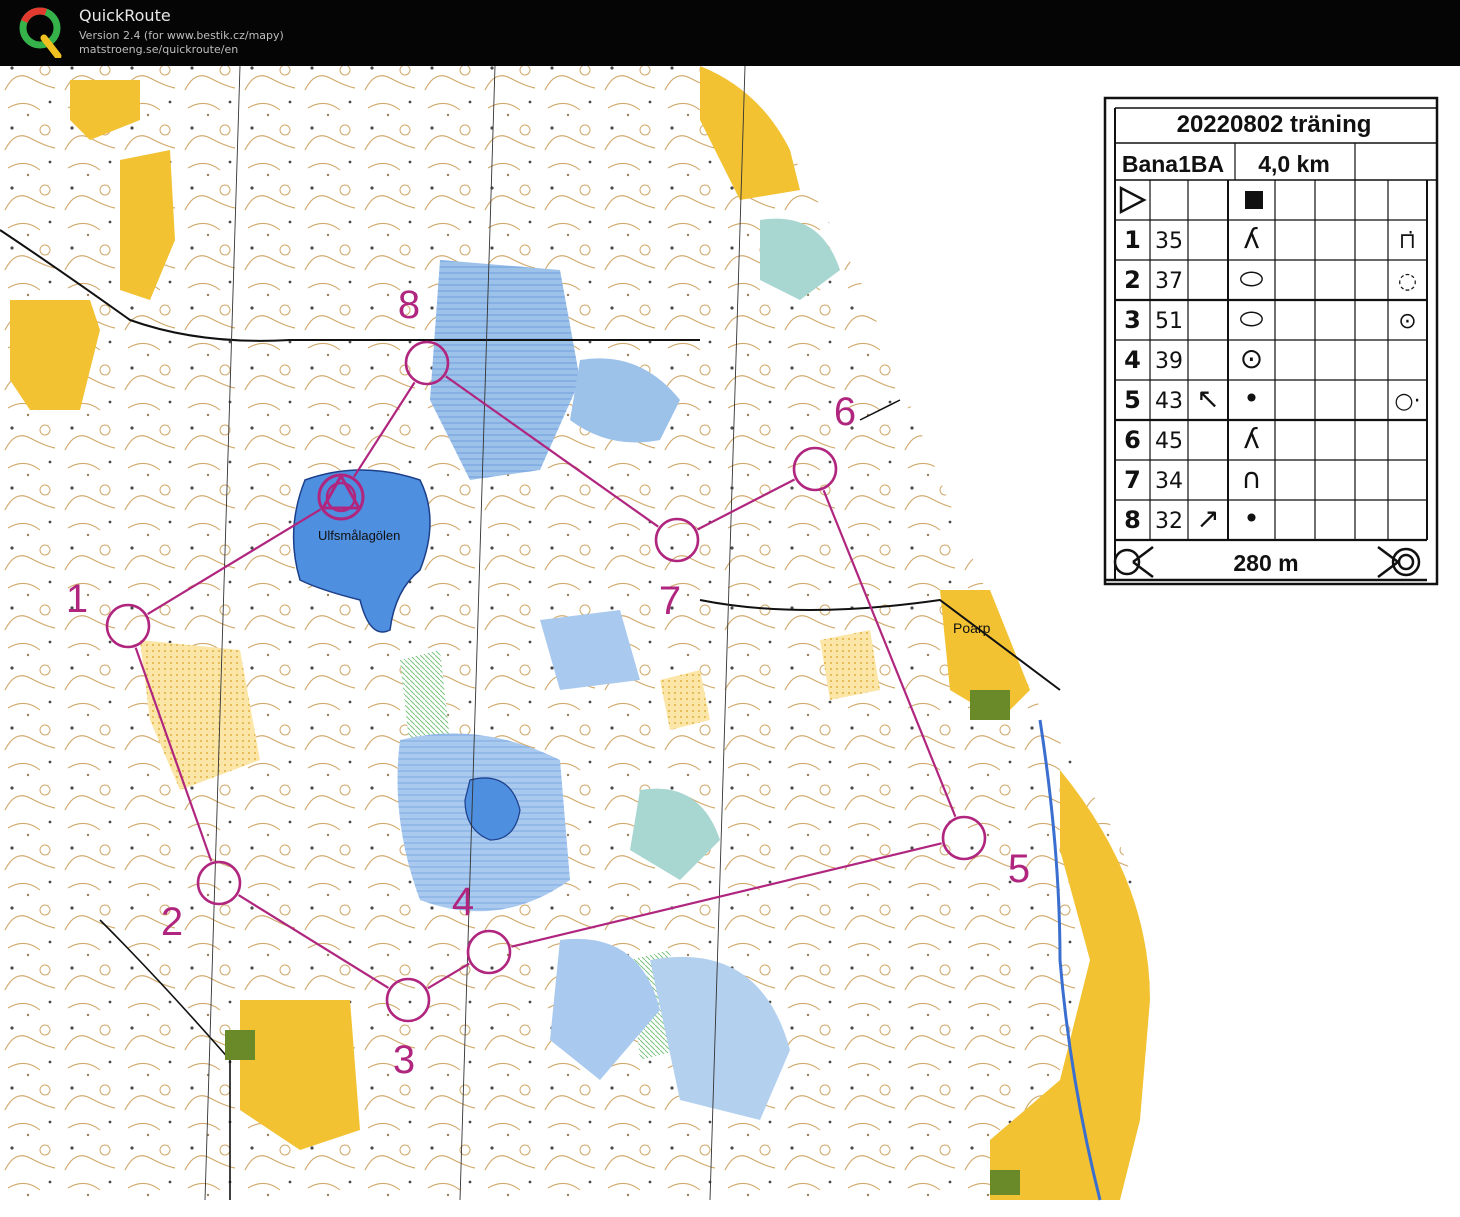  I want to click on description-feature: ∩, so click(1251, 478).